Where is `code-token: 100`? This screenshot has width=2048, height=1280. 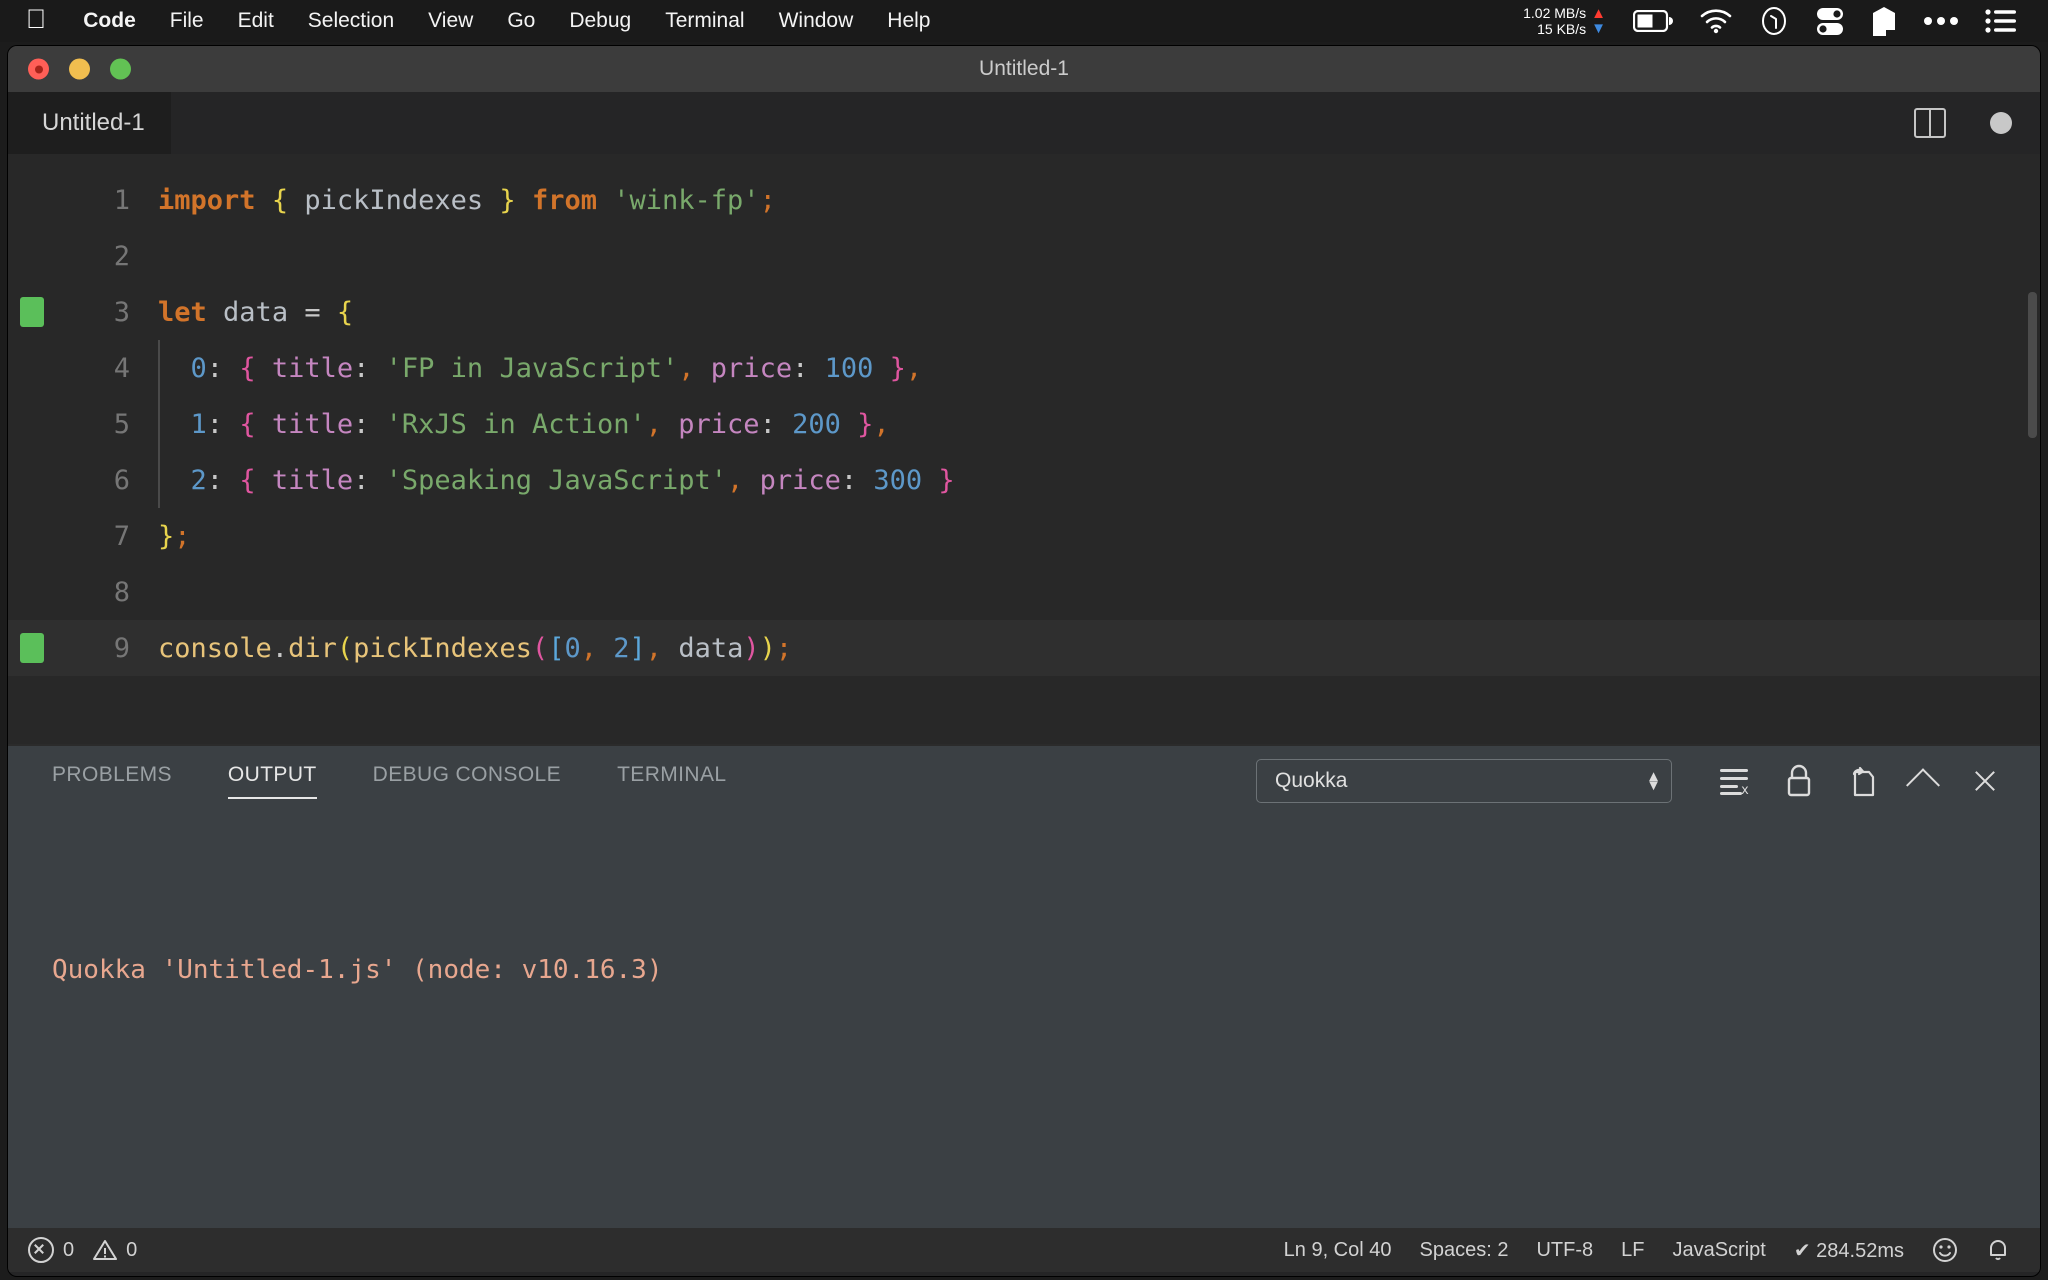 code-token: 100 is located at coordinates (849, 368).